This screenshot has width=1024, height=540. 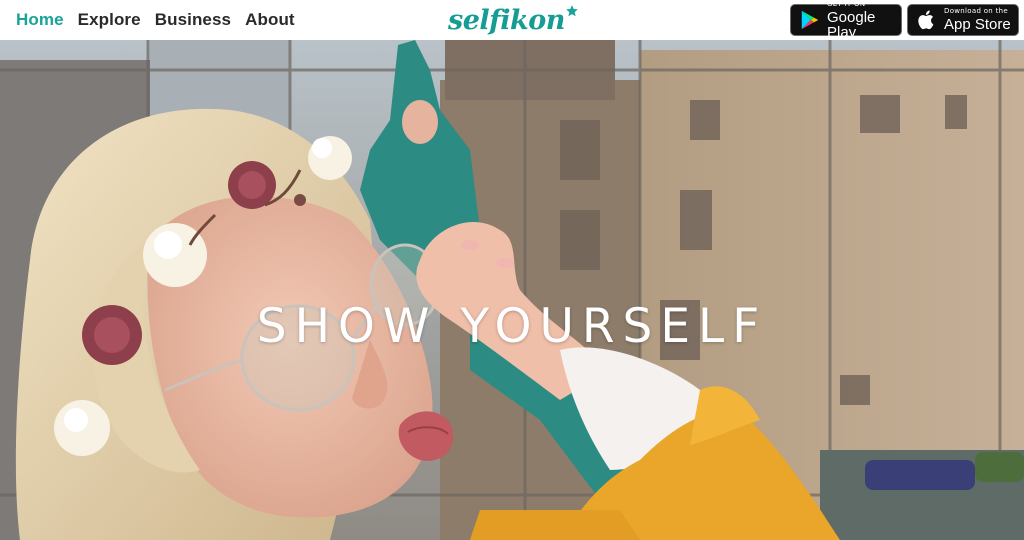 What do you see at coordinates (926, 20) in the screenshot?
I see `apple-icon` at bounding box center [926, 20].